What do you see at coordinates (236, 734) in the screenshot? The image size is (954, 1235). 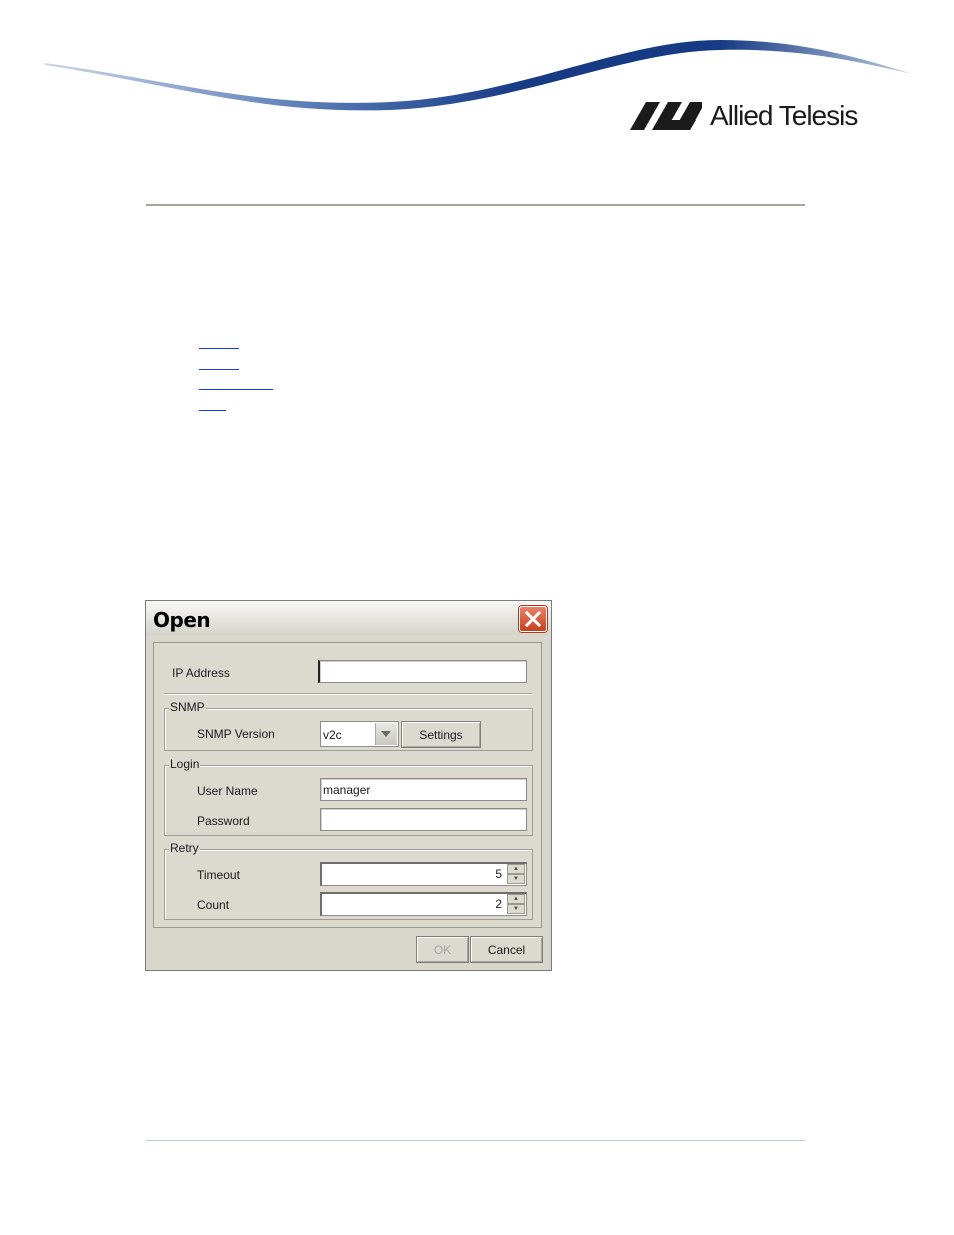 I see `snmp-version-label: SNMP Version` at bounding box center [236, 734].